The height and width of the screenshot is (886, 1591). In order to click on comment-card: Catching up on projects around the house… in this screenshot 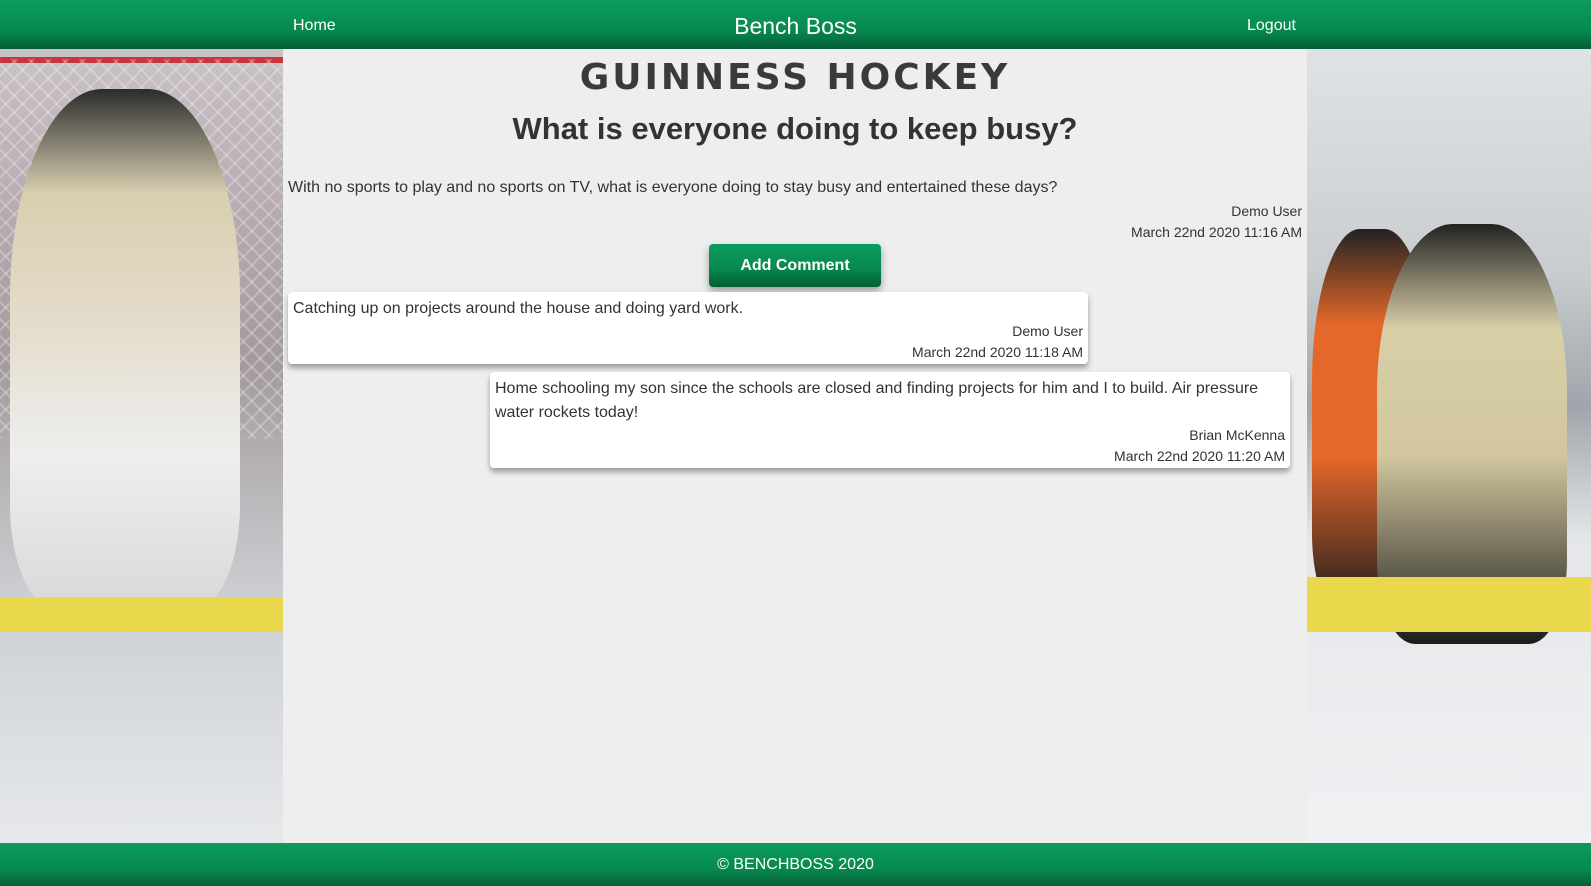, I will do `click(688, 328)`.